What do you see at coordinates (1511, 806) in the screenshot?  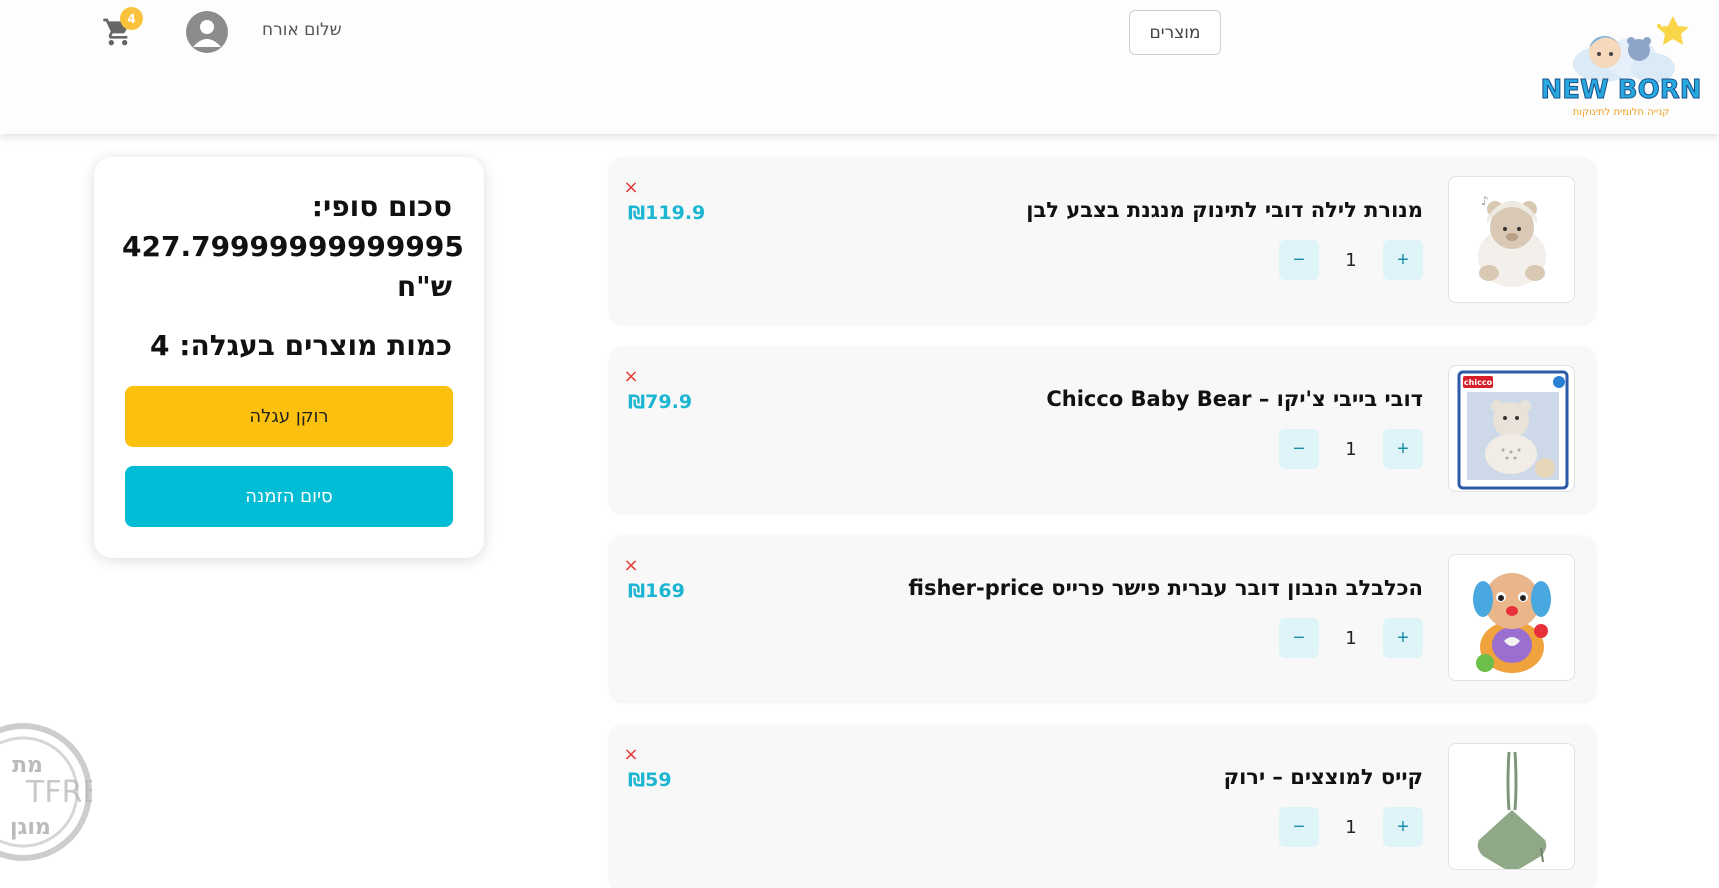 I see `product-image-pacifier-case` at bounding box center [1511, 806].